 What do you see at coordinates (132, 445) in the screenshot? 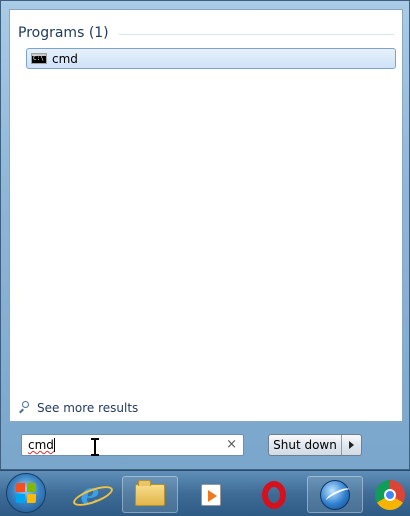
I see `search-input: cmd ×` at bounding box center [132, 445].